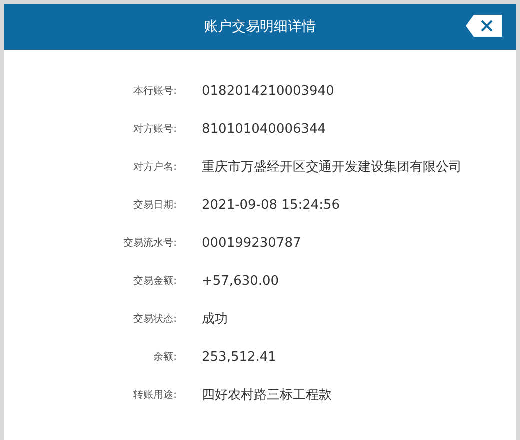  I want to click on field-value: 253,512.41, so click(239, 357).